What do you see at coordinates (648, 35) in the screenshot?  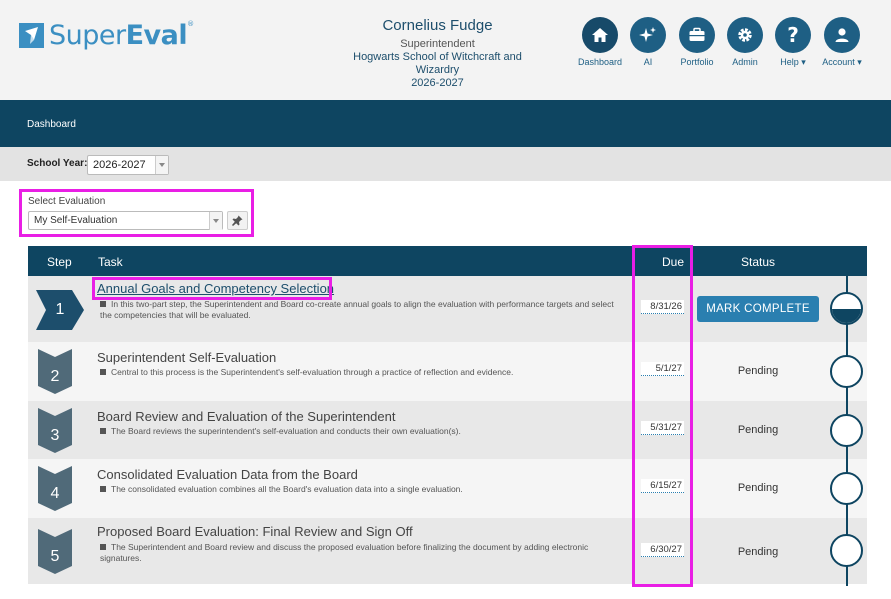 I see `sparkle-icon` at bounding box center [648, 35].